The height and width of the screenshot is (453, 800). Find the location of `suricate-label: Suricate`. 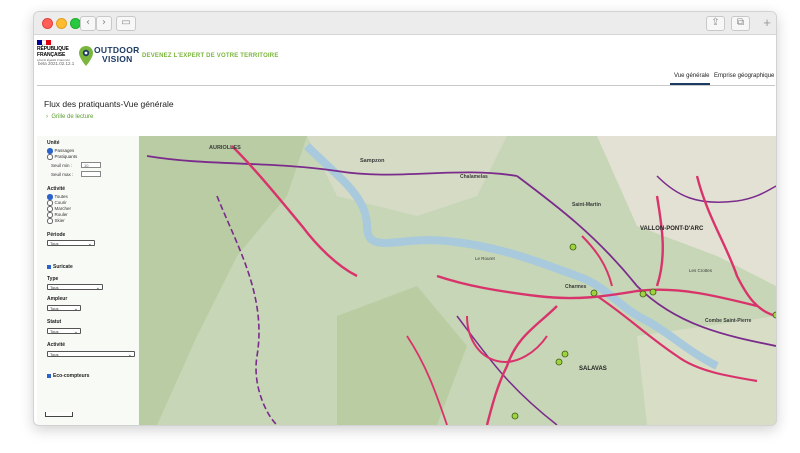

suricate-label: Suricate is located at coordinates (63, 267).